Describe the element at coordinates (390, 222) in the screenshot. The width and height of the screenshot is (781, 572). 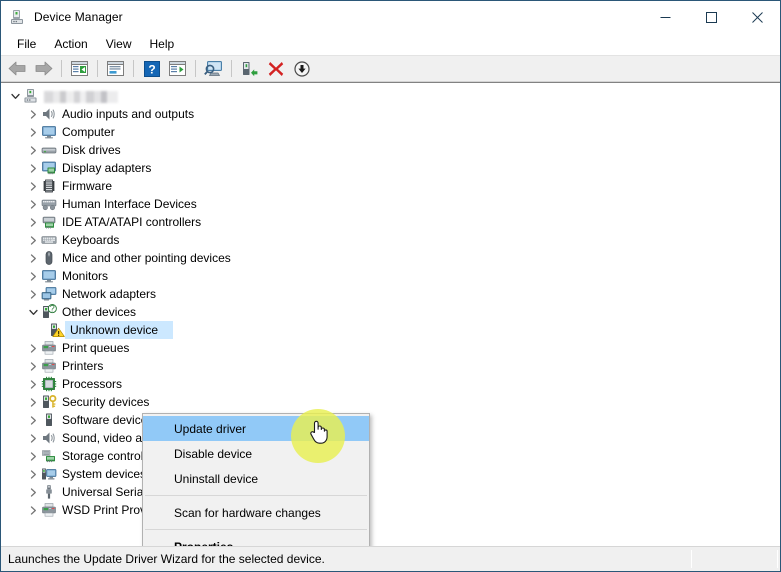
I see `tree-item-ide-ata-atapi-controllers: IDE ATA/ATAPI controllers` at that location.